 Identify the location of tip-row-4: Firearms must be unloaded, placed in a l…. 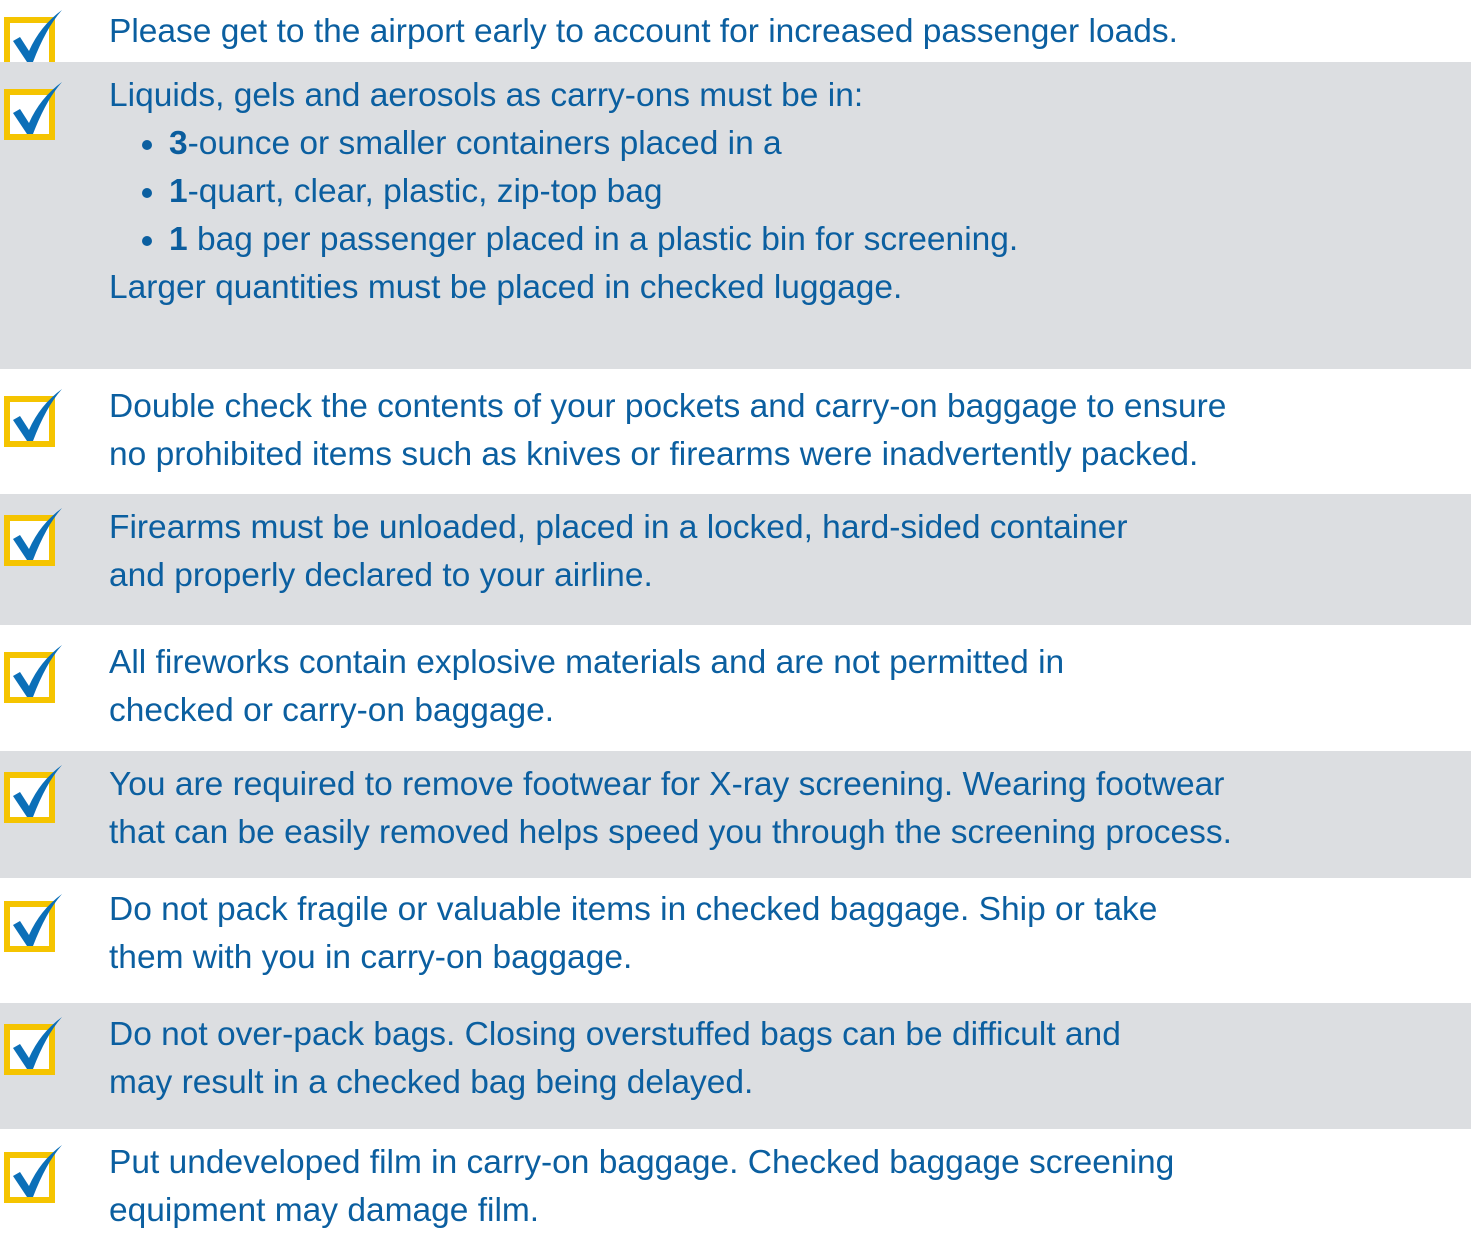
(735, 559).